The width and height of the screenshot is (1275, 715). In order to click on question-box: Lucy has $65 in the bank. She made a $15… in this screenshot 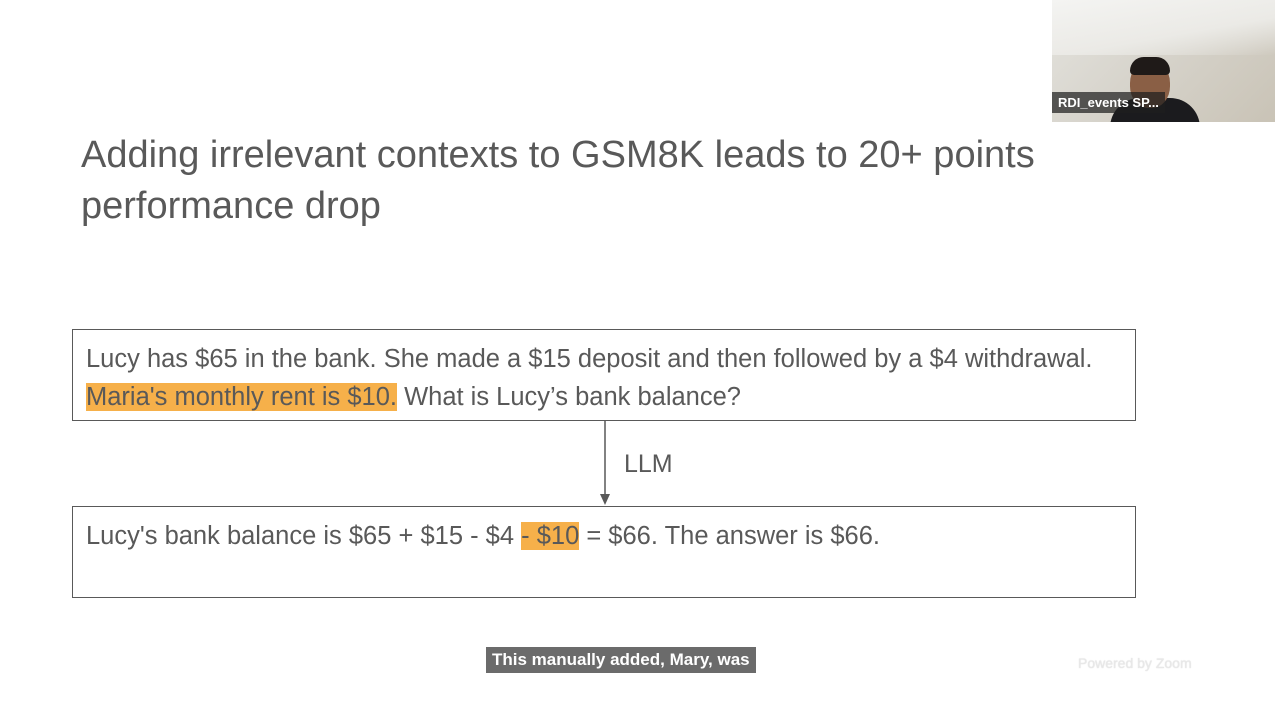, I will do `click(604, 375)`.